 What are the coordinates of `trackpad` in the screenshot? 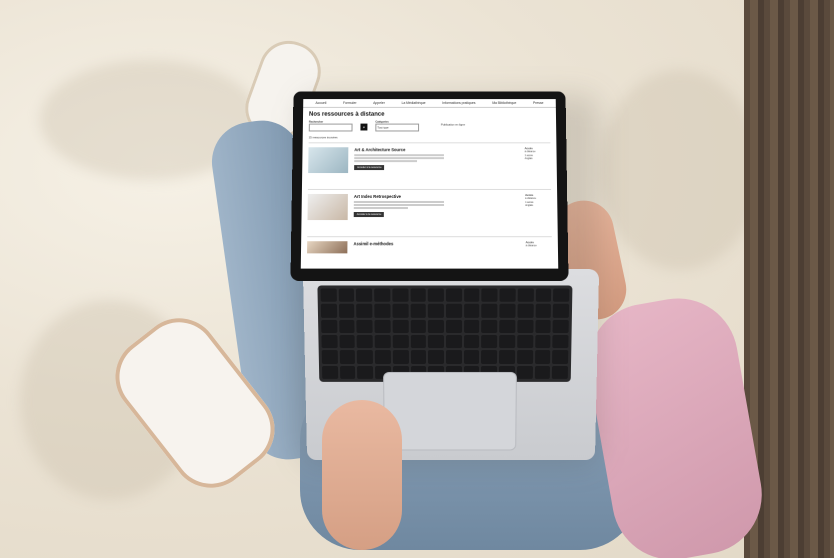 It's located at (450, 411).